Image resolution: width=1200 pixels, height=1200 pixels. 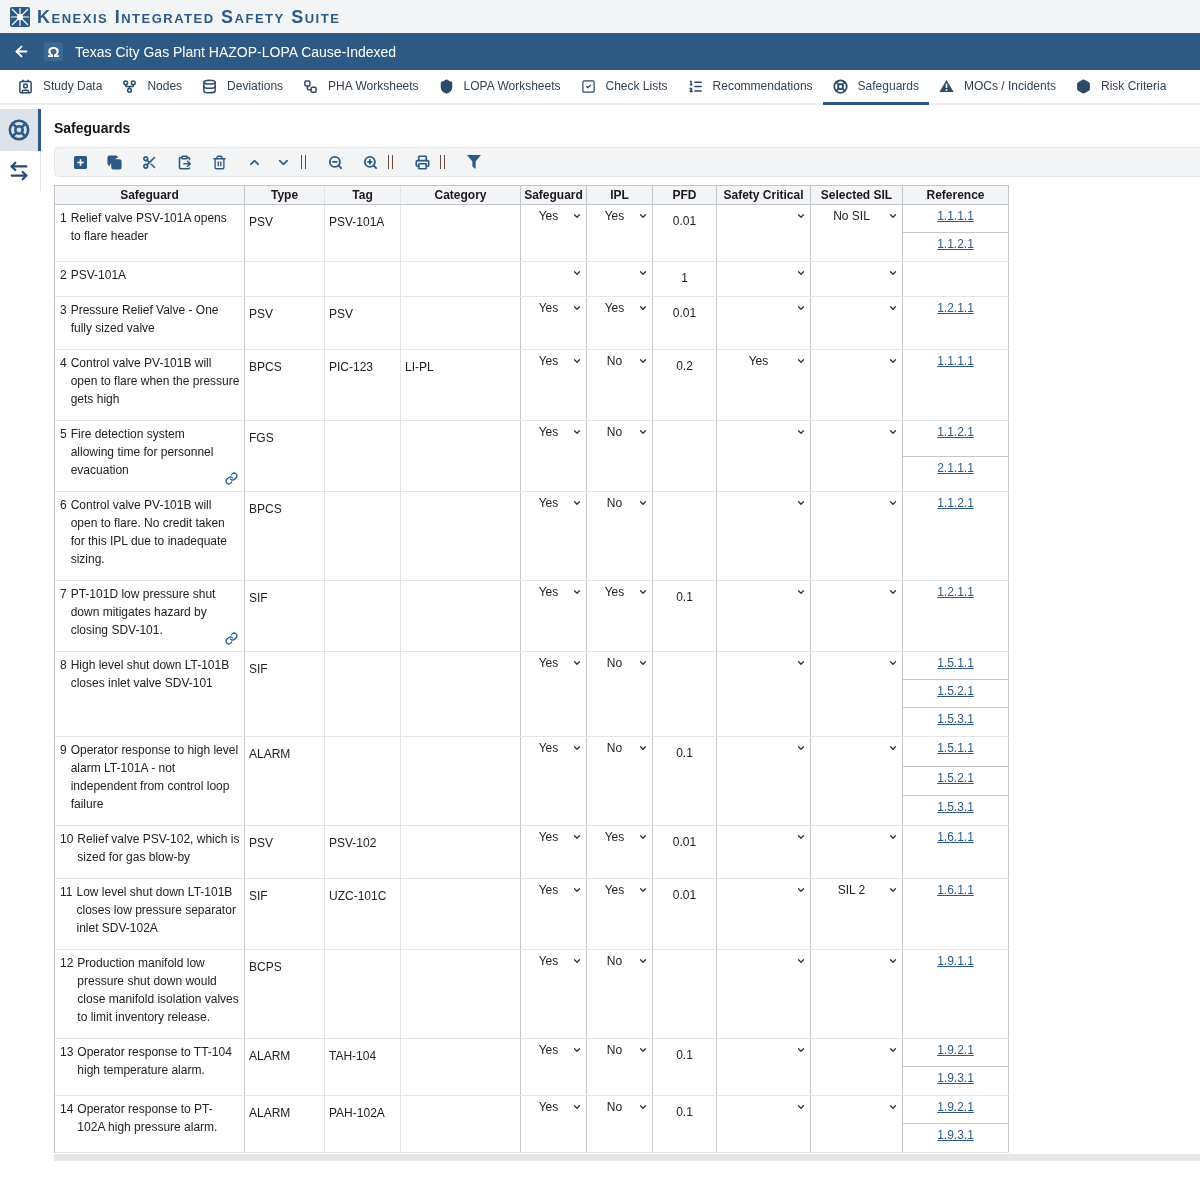 I want to click on row-number: 8, so click(x=63, y=665).